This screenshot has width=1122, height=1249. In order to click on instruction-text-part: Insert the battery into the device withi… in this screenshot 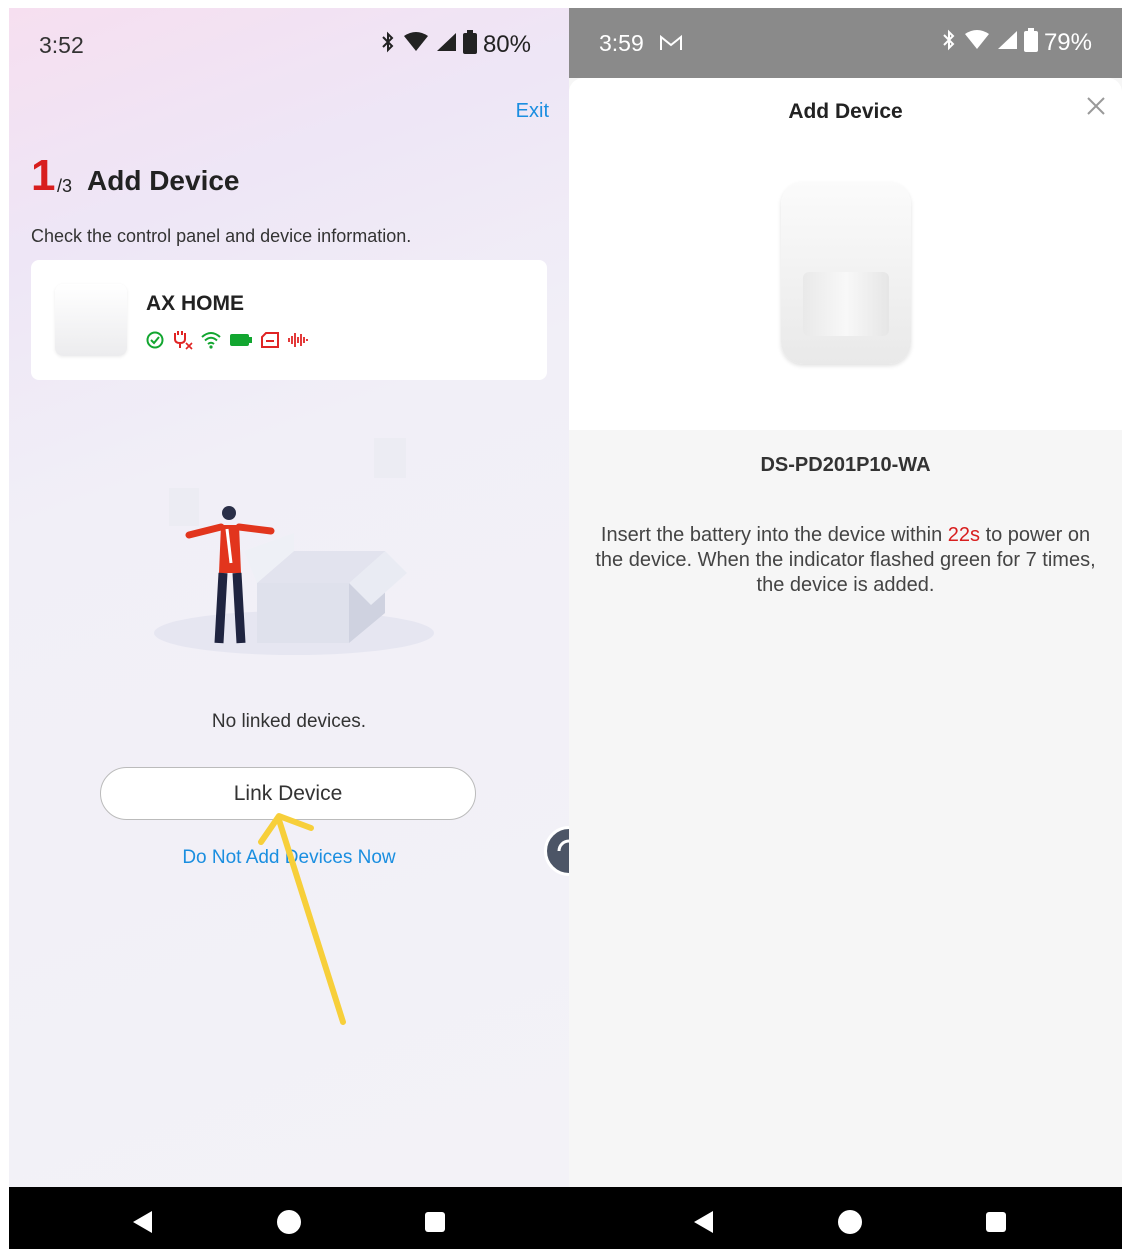, I will do `click(774, 535)`.